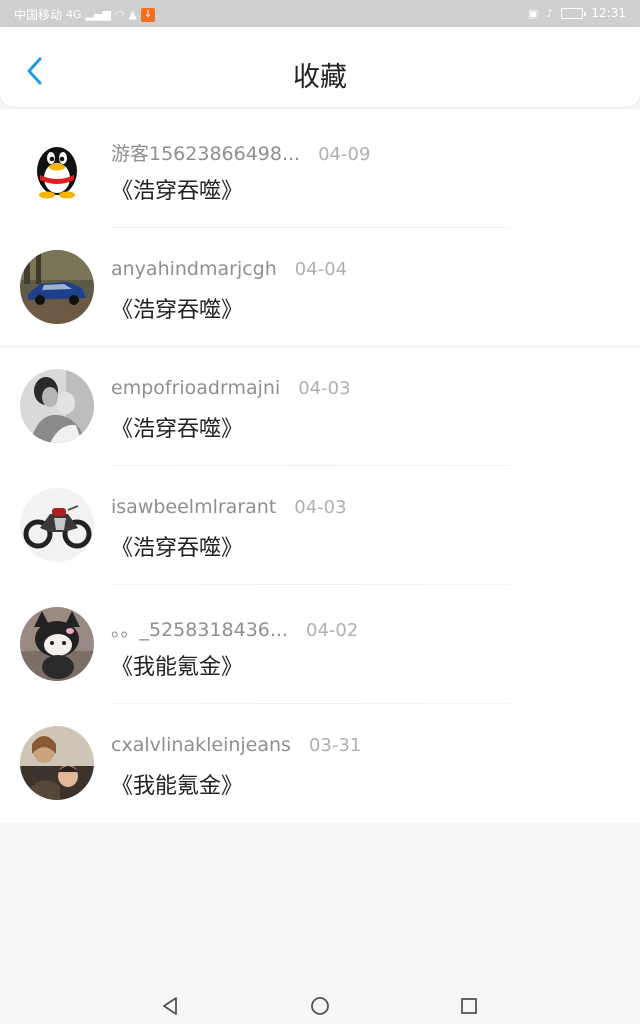 The image size is (640, 1024). I want to click on item-meta: 。。_5258318436... 04-02, so click(234, 628).